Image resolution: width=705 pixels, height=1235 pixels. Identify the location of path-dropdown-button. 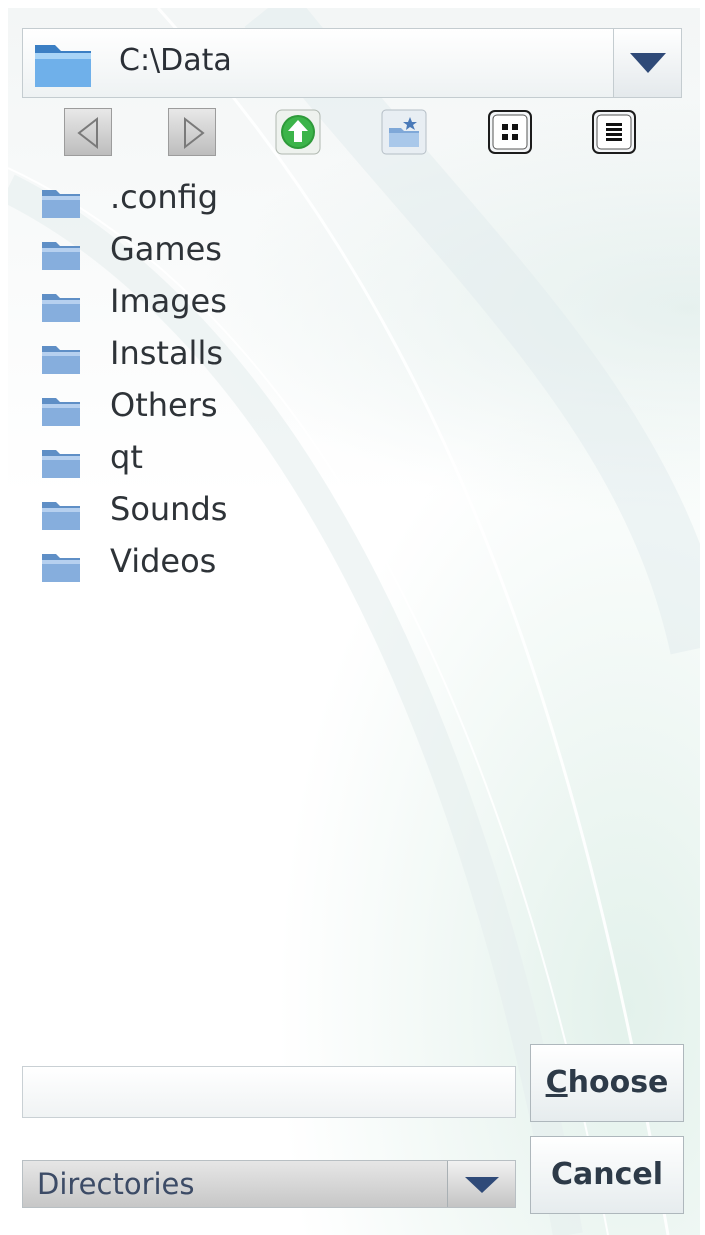
(647, 63).